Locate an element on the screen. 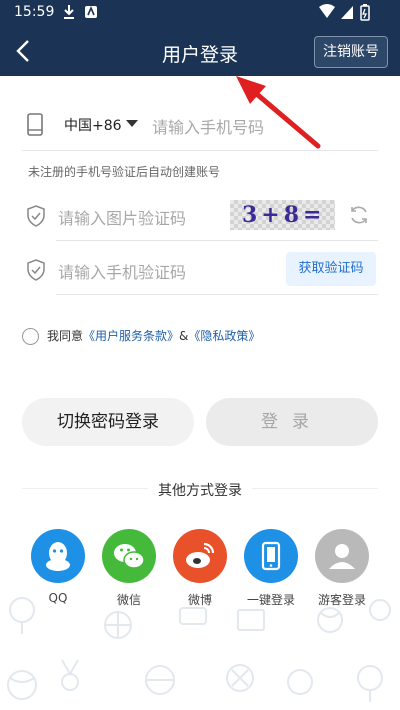 Image resolution: width=400 pixels, height=710 pixels. captcha-input: 请输入图片验证码 is located at coordinates (122, 217).